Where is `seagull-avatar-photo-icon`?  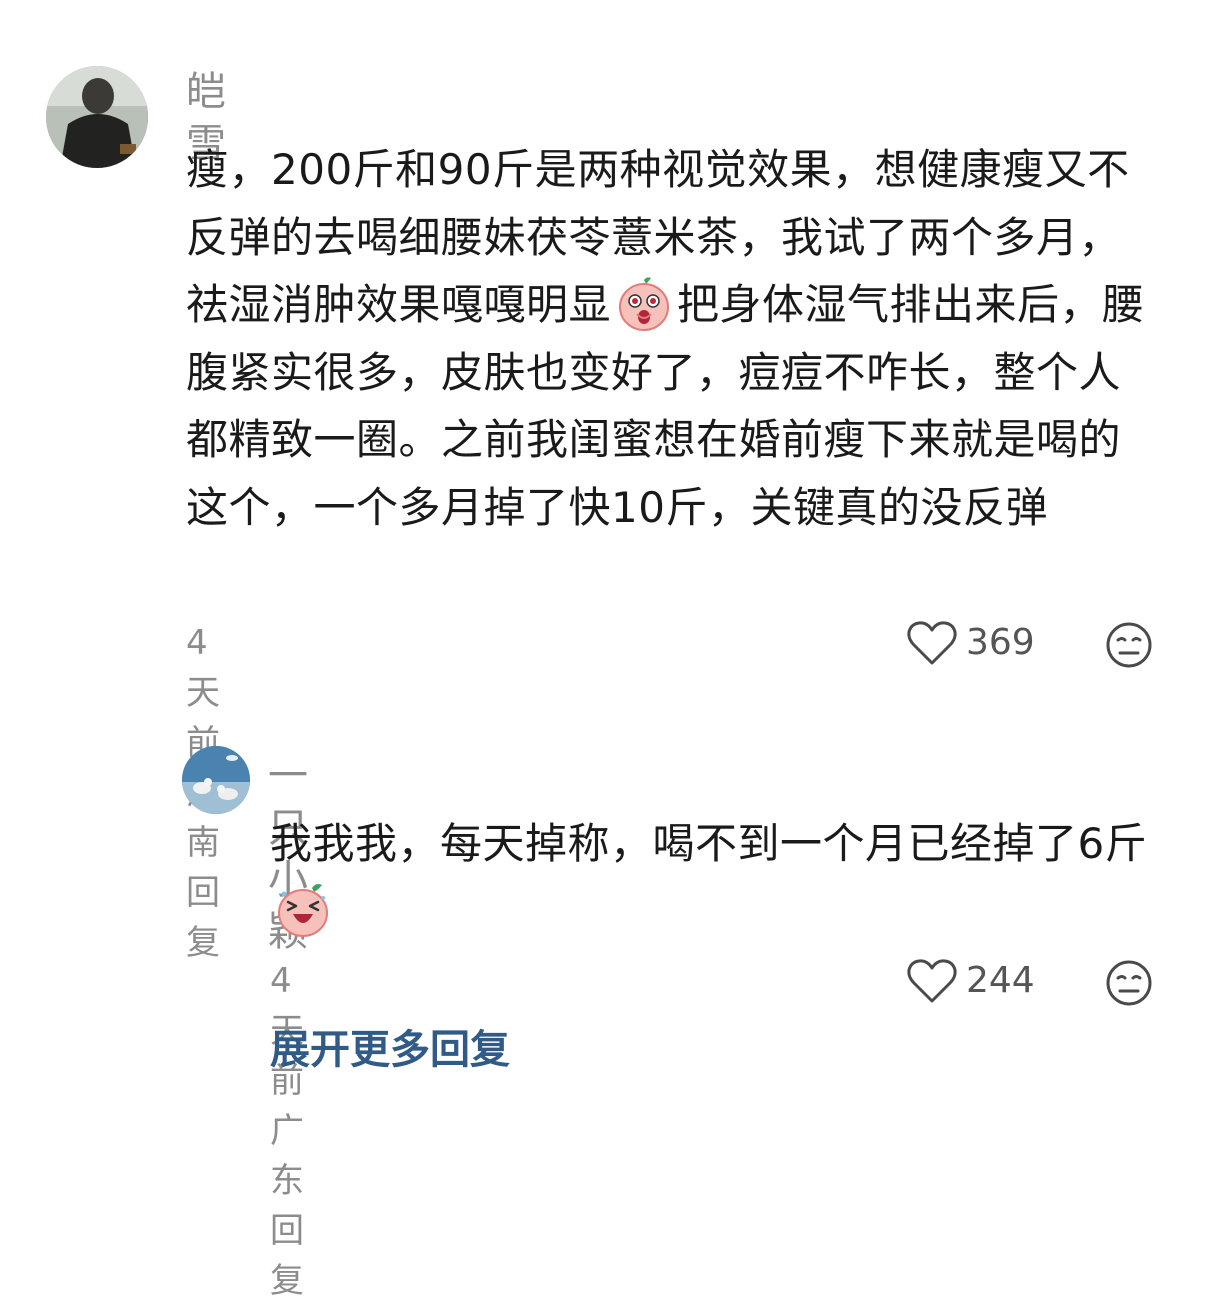
seagull-avatar-photo-icon is located at coordinates (216, 780).